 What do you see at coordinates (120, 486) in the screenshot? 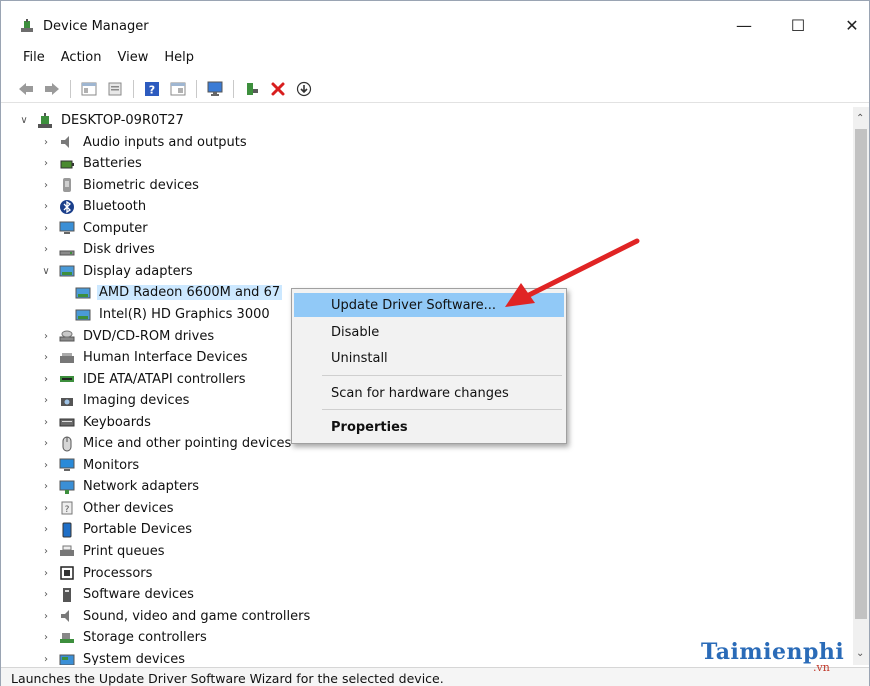
I see `tree-item: › Network adapters` at bounding box center [120, 486].